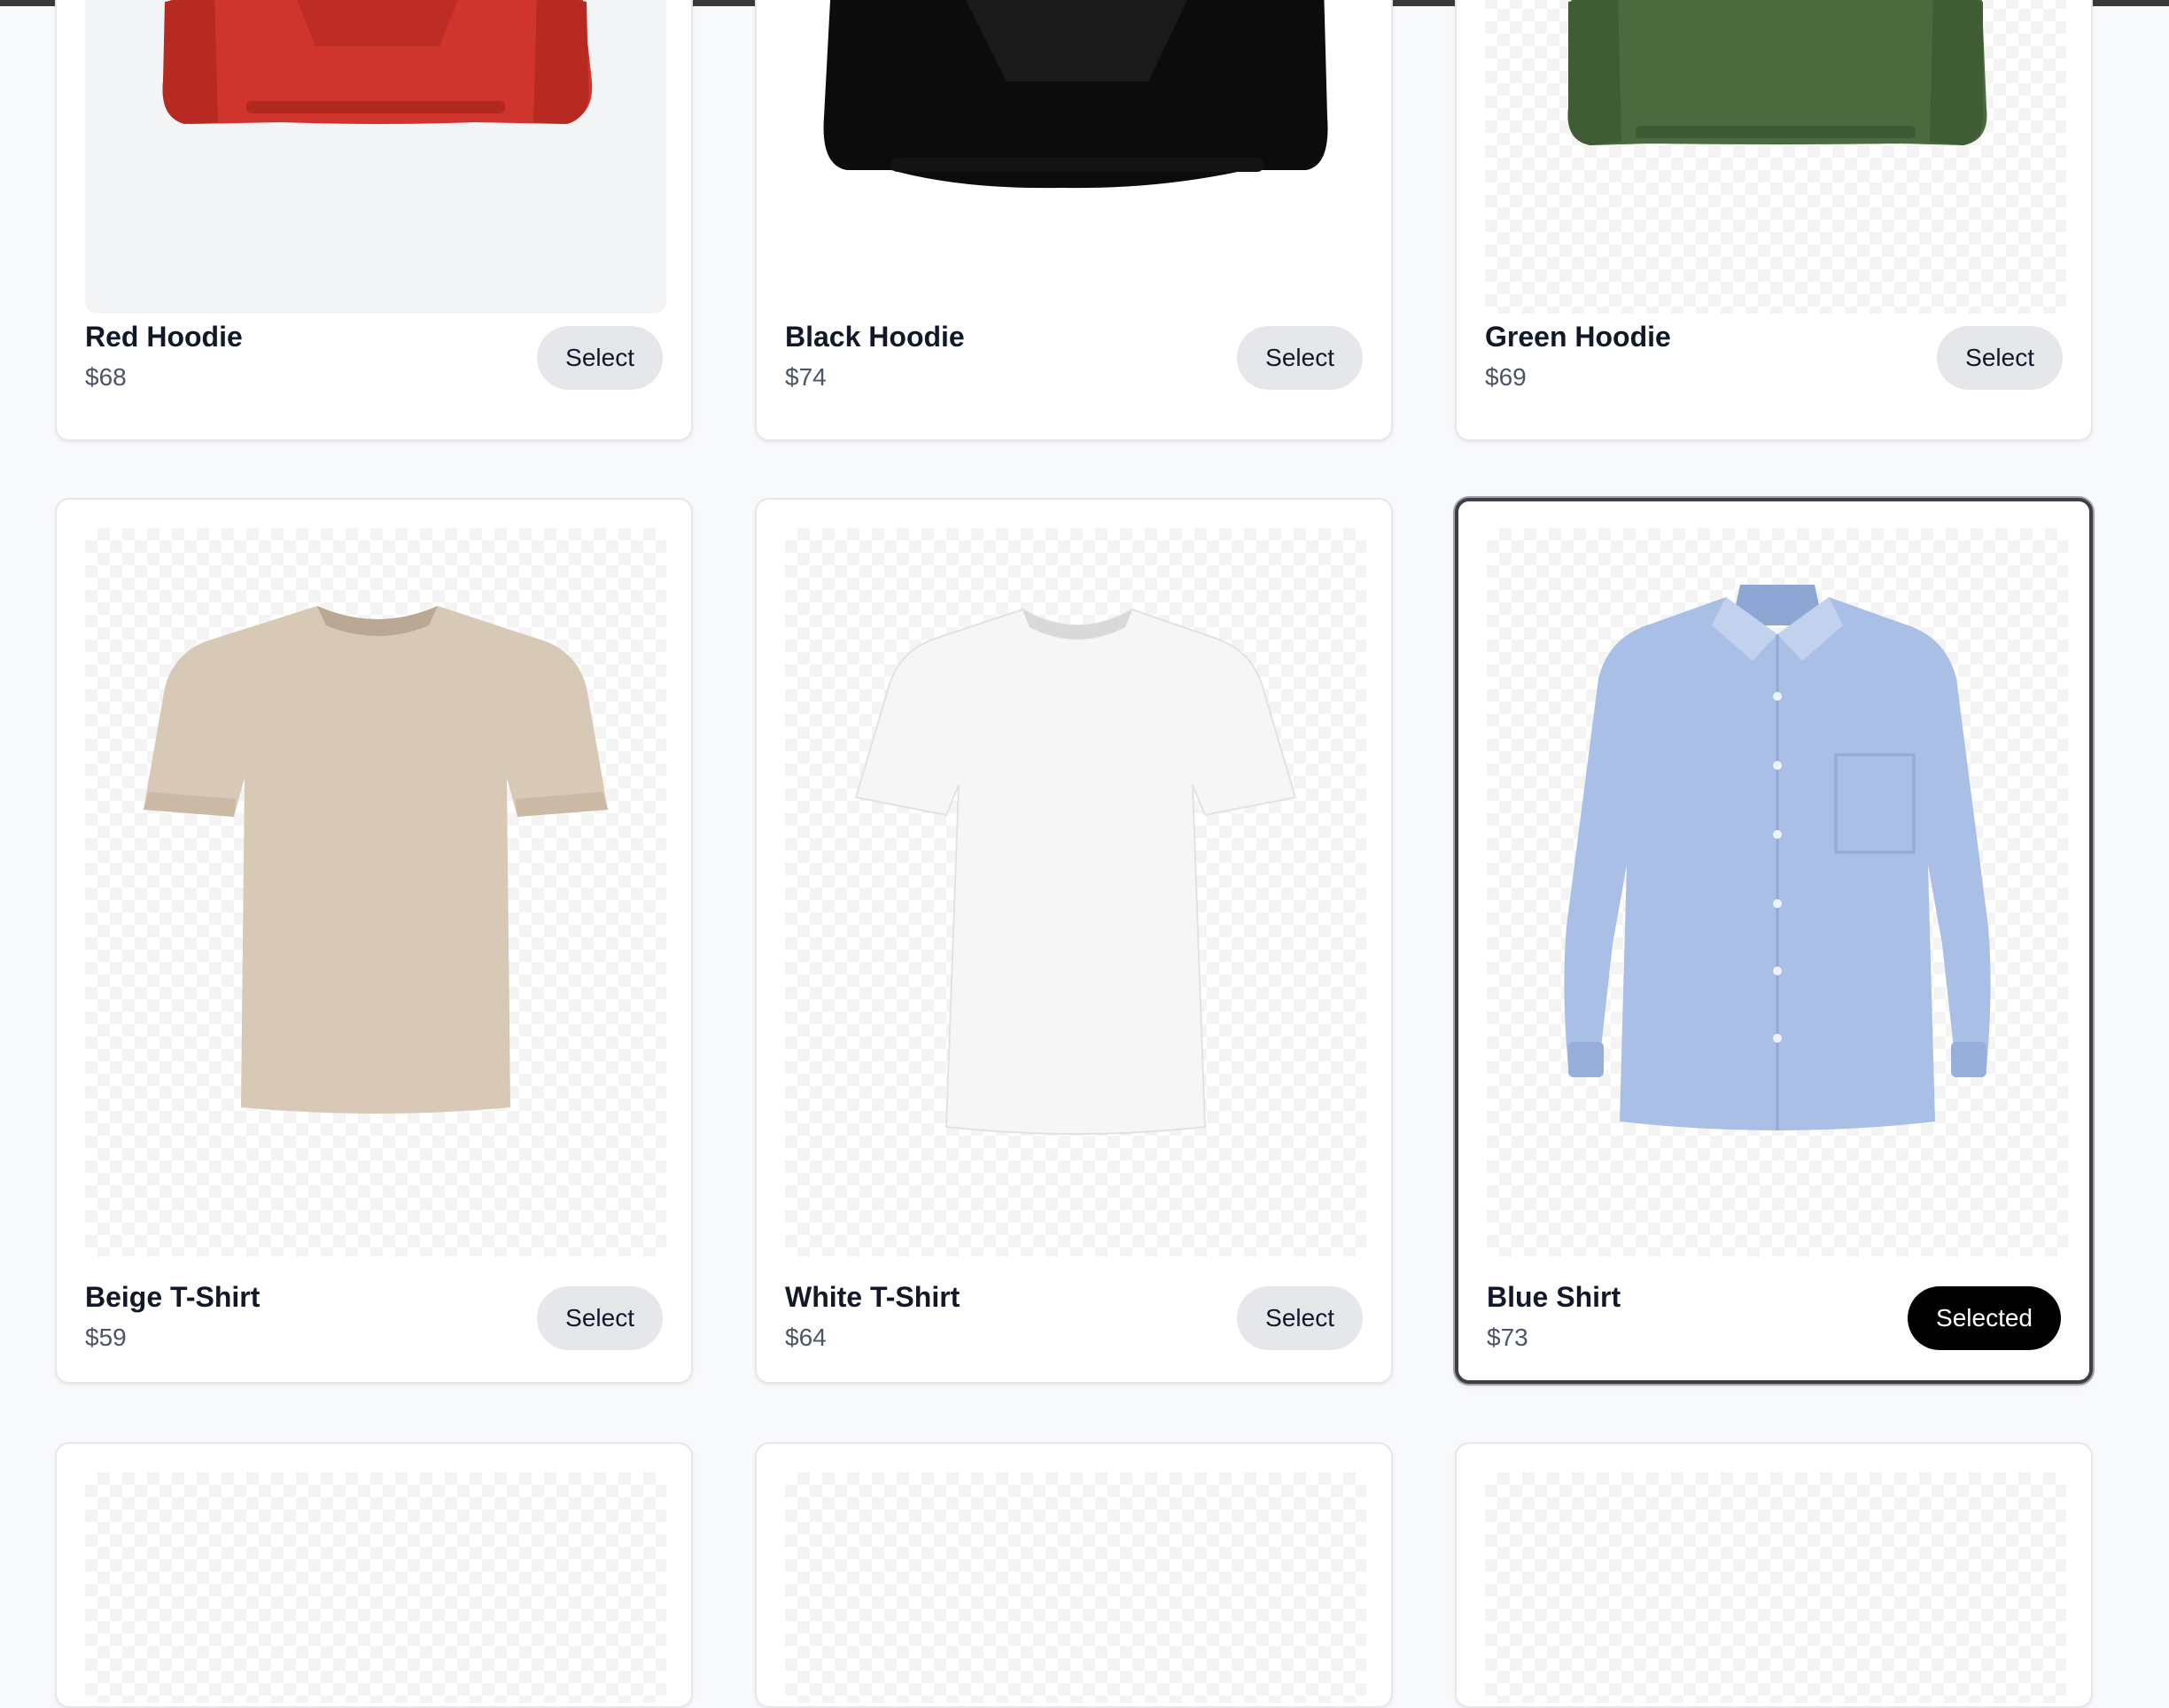  Describe the element at coordinates (872, 1297) in the screenshot. I see `product-name: White T-Shirt` at that location.